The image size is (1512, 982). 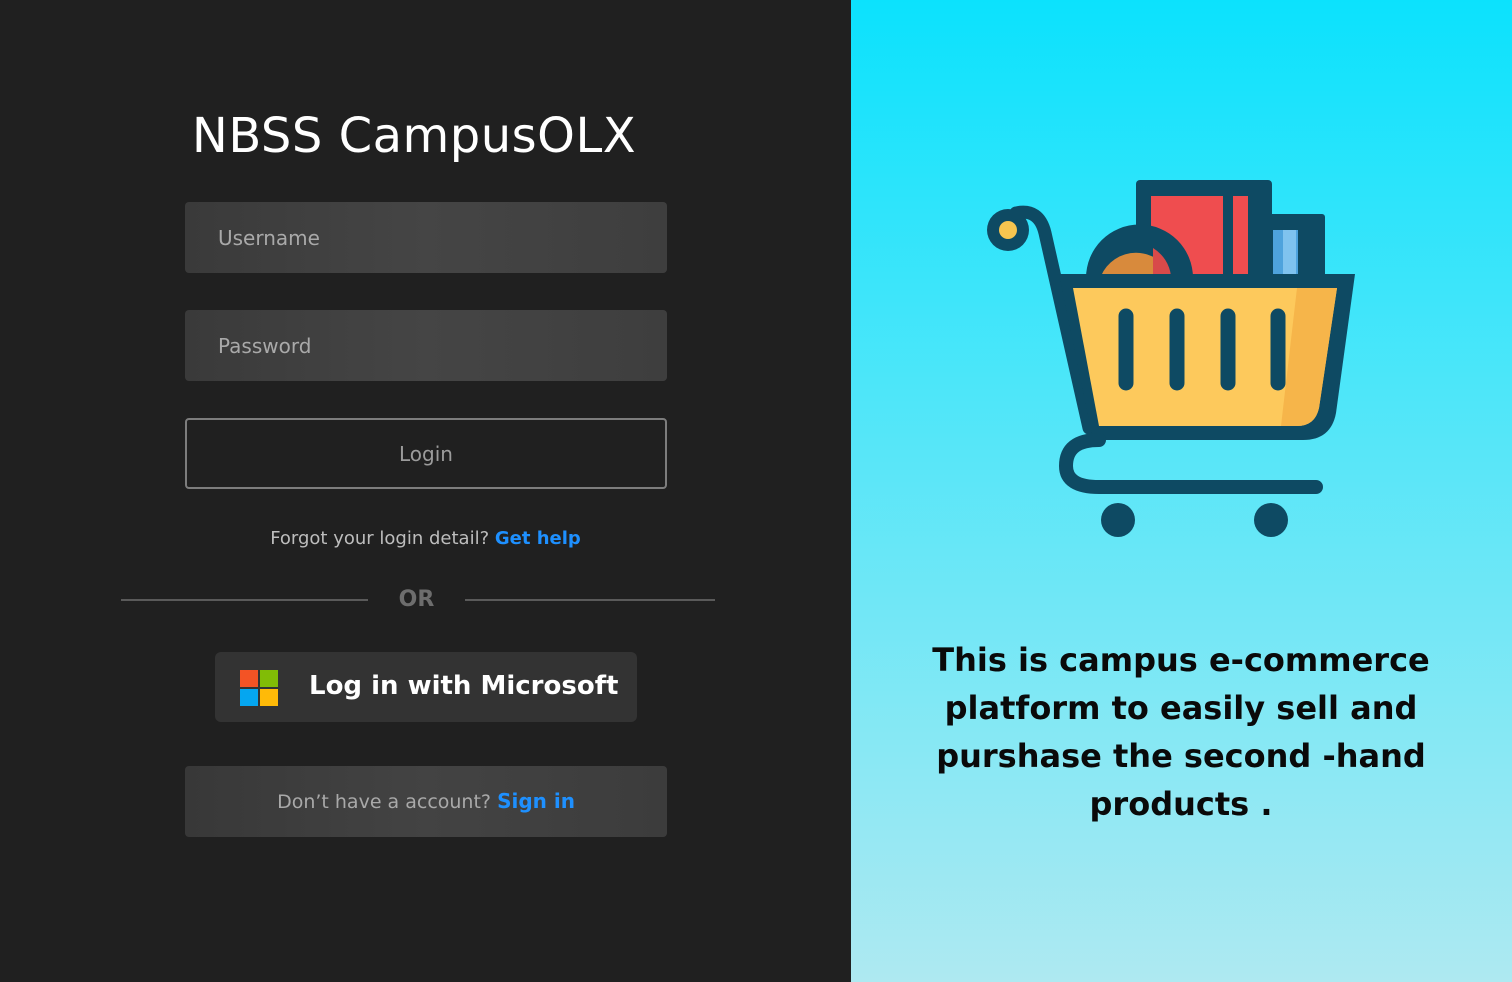 I want to click on get-help-link: Get help, so click(x=538, y=538).